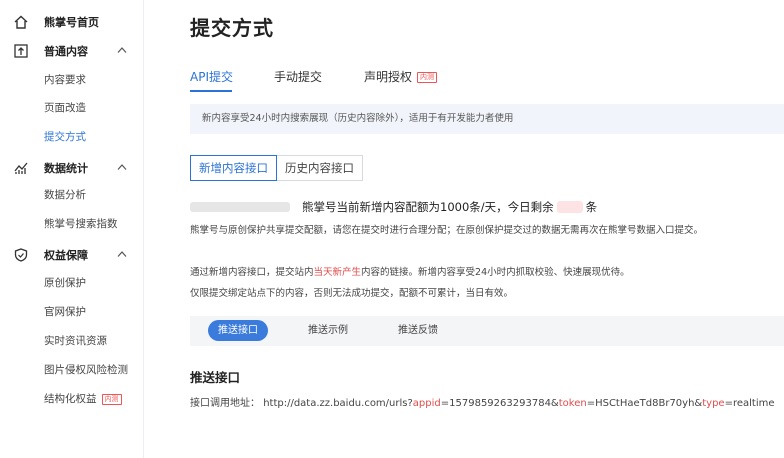 This screenshot has width=784, height=458. Describe the element at coordinates (215, 377) in the screenshot. I see `section-title: 推送接口` at that location.